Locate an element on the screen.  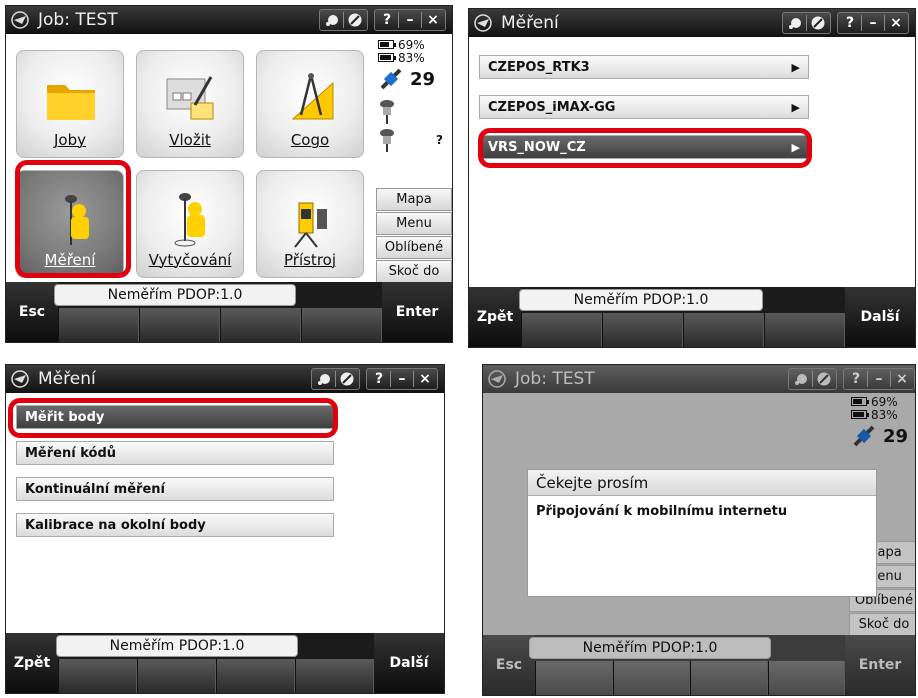
tile-label: Cogo is located at coordinates (310, 140).